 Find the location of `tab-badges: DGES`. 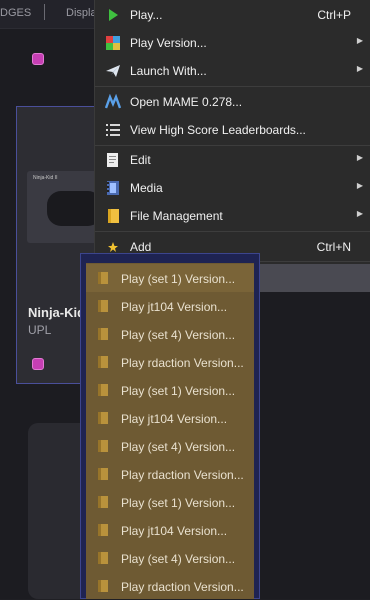

tab-badges: DGES is located at coordinates (15, 13).